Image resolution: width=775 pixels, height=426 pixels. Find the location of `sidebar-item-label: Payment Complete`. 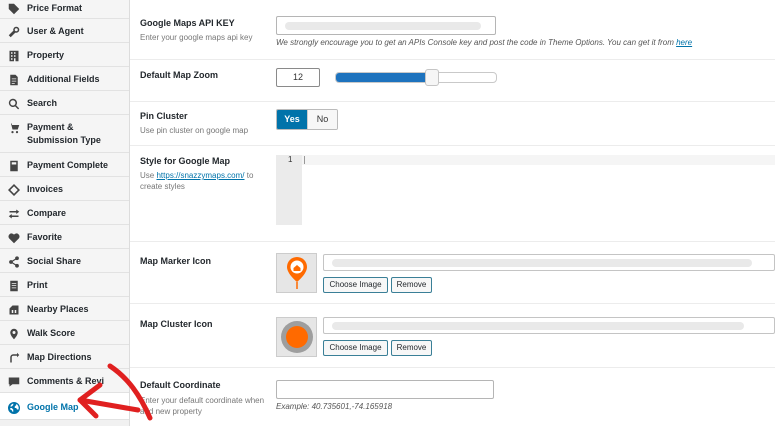

sidebar-item-label: Payment Complete is located at coordinates (68, 165).